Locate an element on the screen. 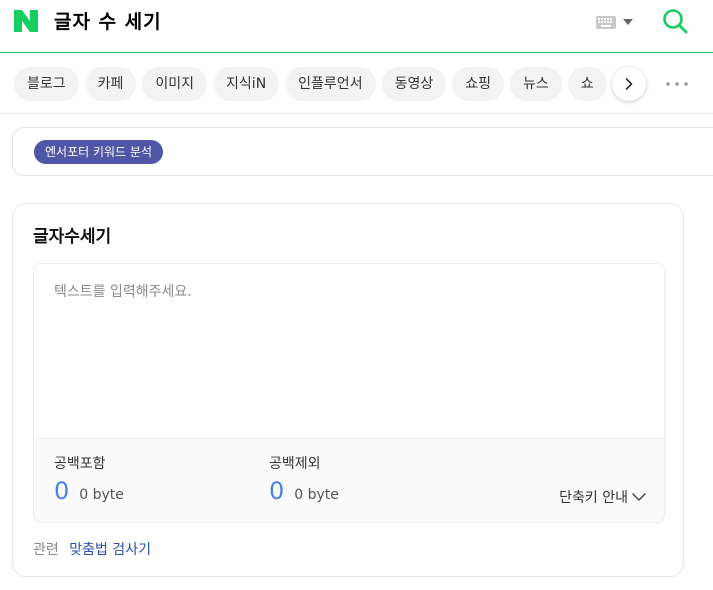 The width and height of the screenshot is (713, 590). spell-checker-link: 맞춤법 검사기 is located at coordinates (110, 550).